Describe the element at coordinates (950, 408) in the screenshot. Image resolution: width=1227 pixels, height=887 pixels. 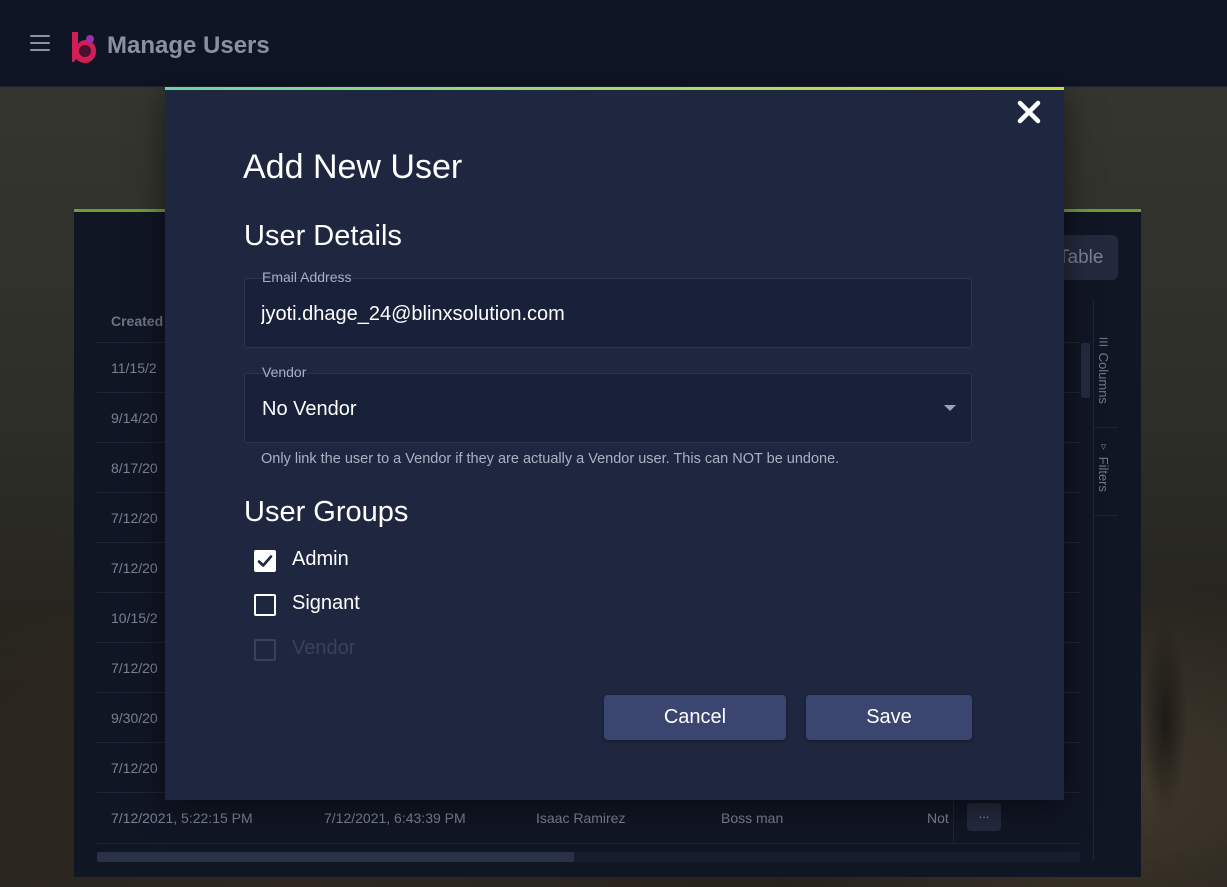
I see `dropdown-caret-icon` at that location.